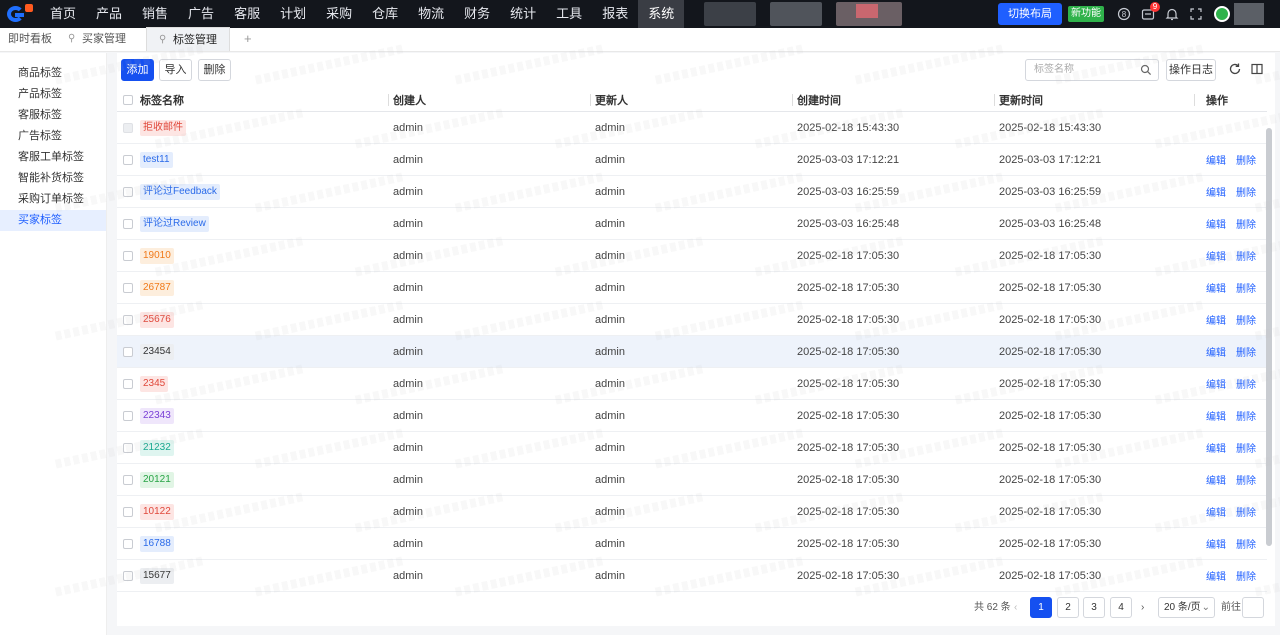 The height and width of the screenshot is (635, 1280). I want to click on nav-item-4: 客服, so click(247, 14).